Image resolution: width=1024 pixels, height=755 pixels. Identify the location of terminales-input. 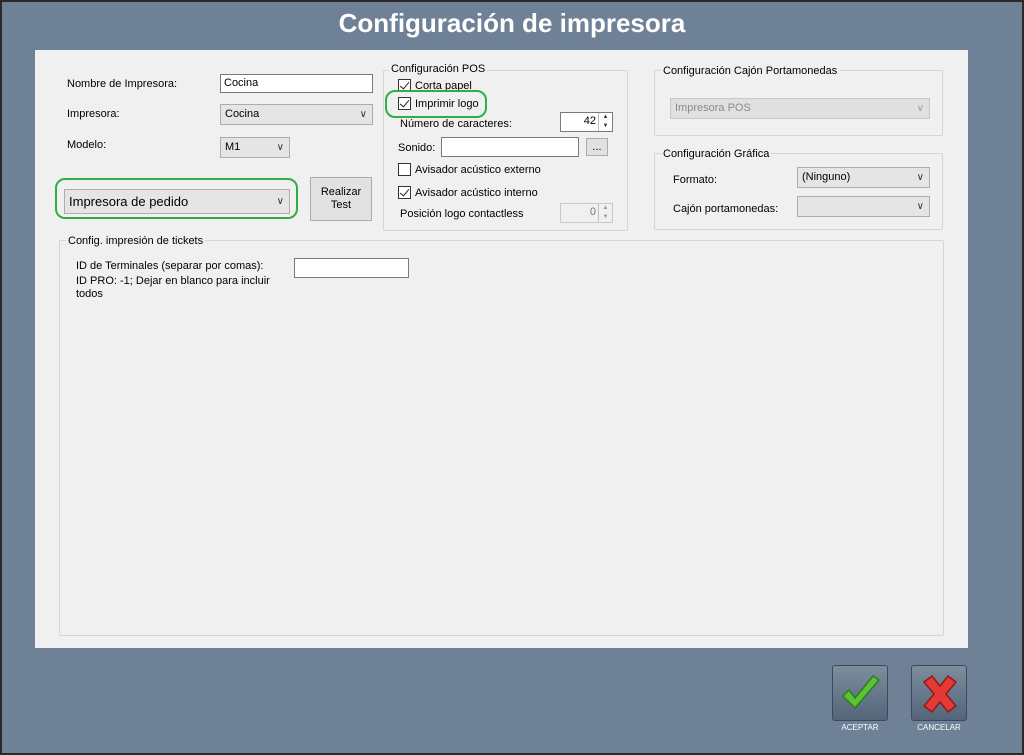
(351, 268).